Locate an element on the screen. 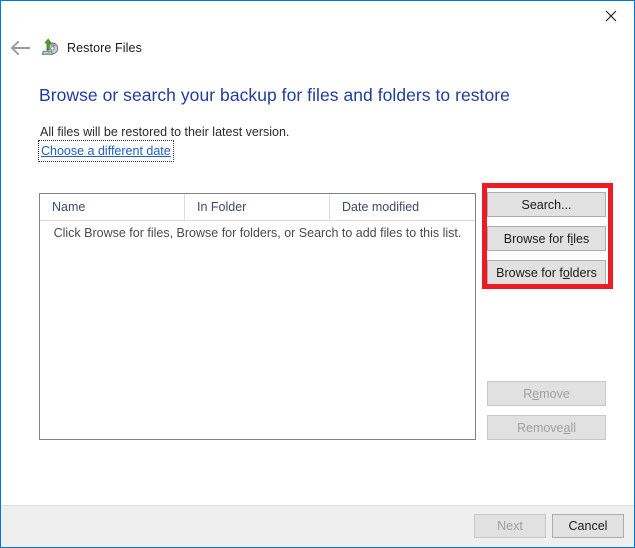 Image resolution: width=635 pixels, height=548 pixels. browse-folders-post: lders is located at coordinates (583, 272).